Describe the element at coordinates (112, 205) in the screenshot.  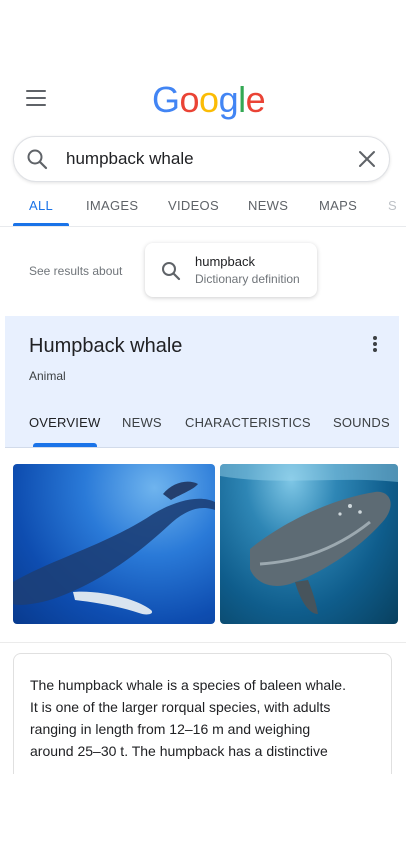
I see `tab-images: IMAGES` at that location.